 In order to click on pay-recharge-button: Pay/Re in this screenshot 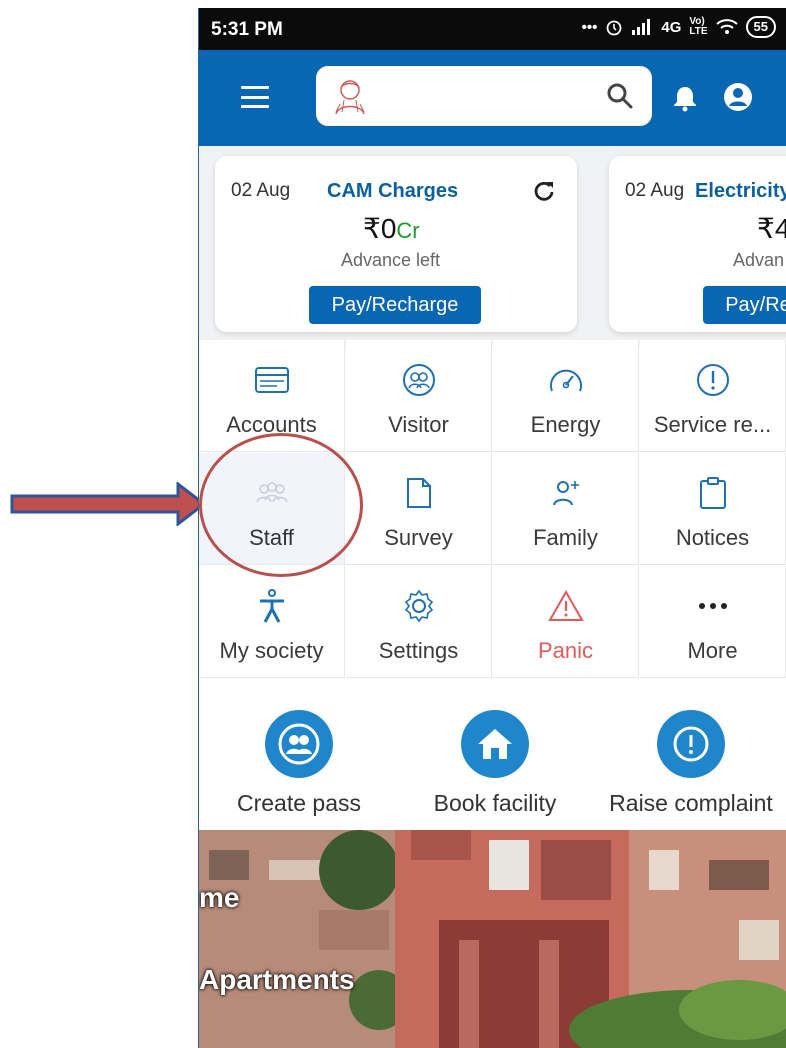, I will do `click(744, 305)`.